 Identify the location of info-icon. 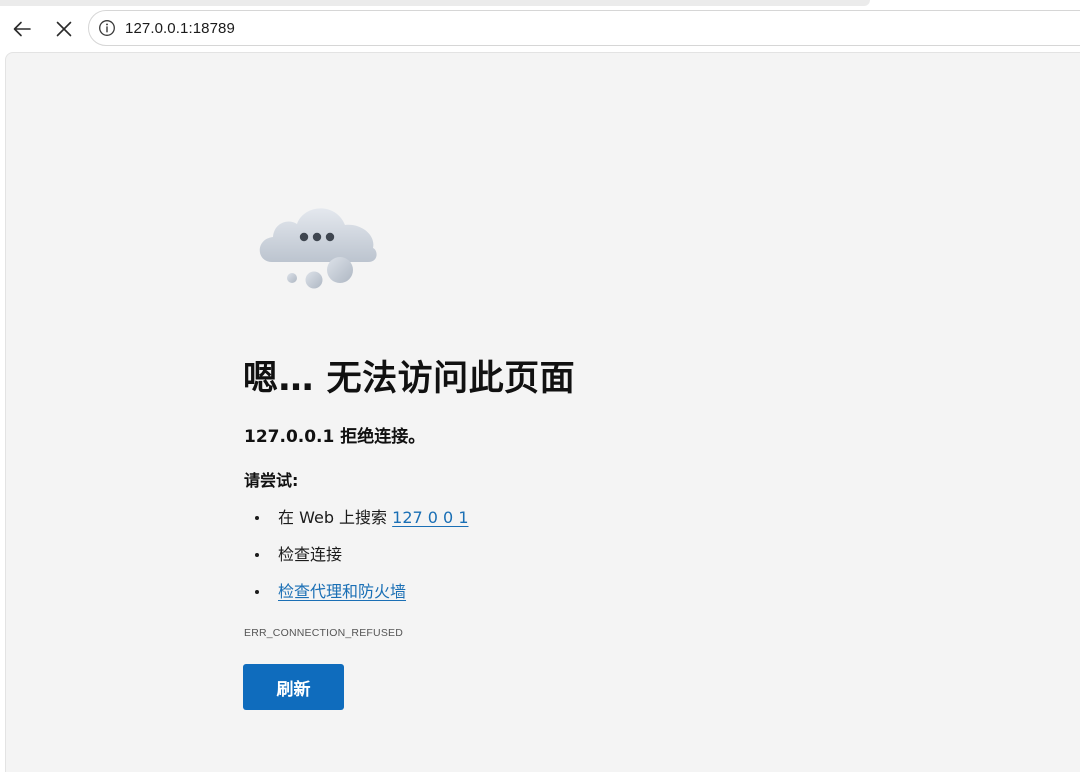
(107, 28).